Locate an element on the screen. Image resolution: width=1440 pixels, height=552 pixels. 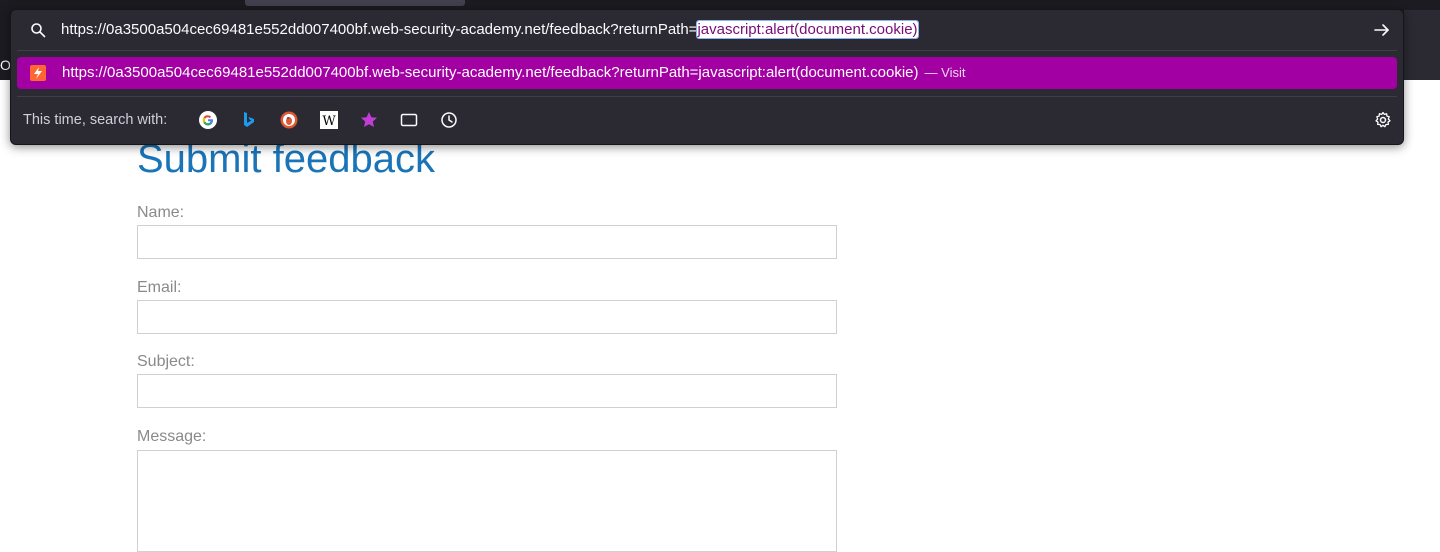
subject-field is located at coordinates (487, 391).